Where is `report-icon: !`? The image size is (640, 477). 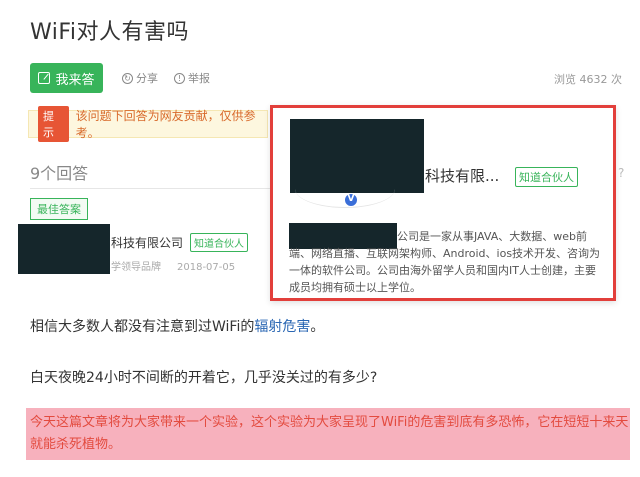 report-icon: ! is located at coordinates (179, 78).